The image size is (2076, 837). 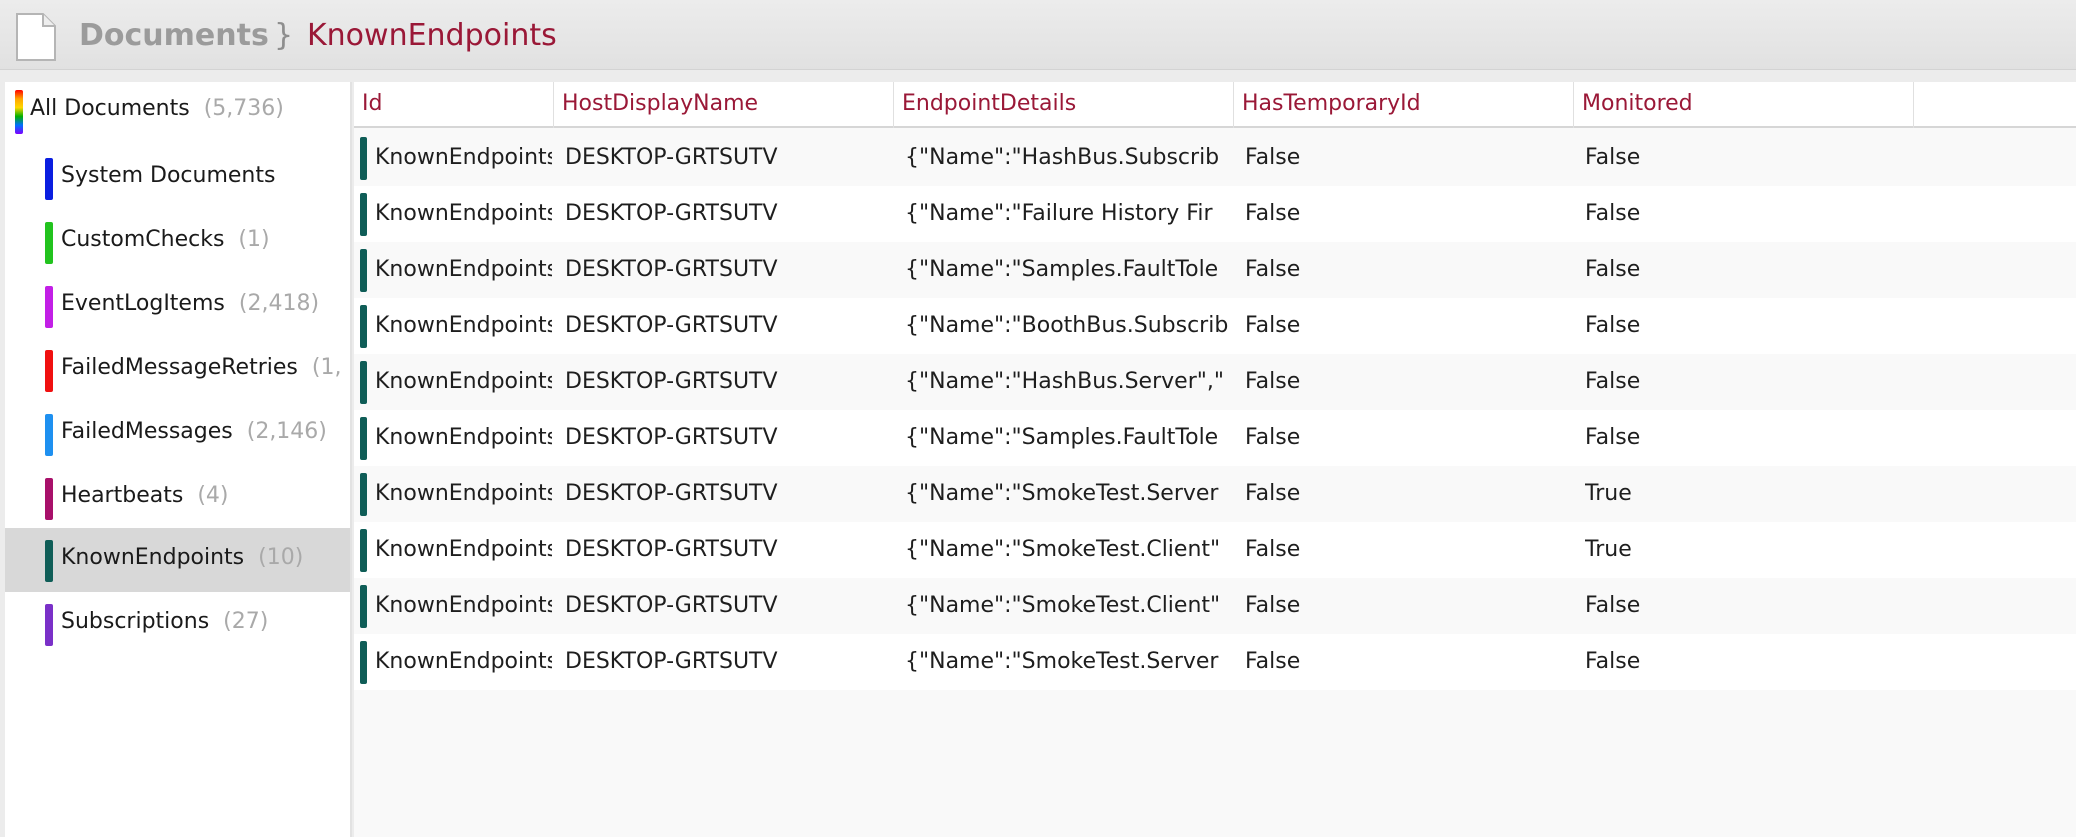 I want to click on sidebar-item-all-documents: All Documents (5,736), so click(x=177, y=114).